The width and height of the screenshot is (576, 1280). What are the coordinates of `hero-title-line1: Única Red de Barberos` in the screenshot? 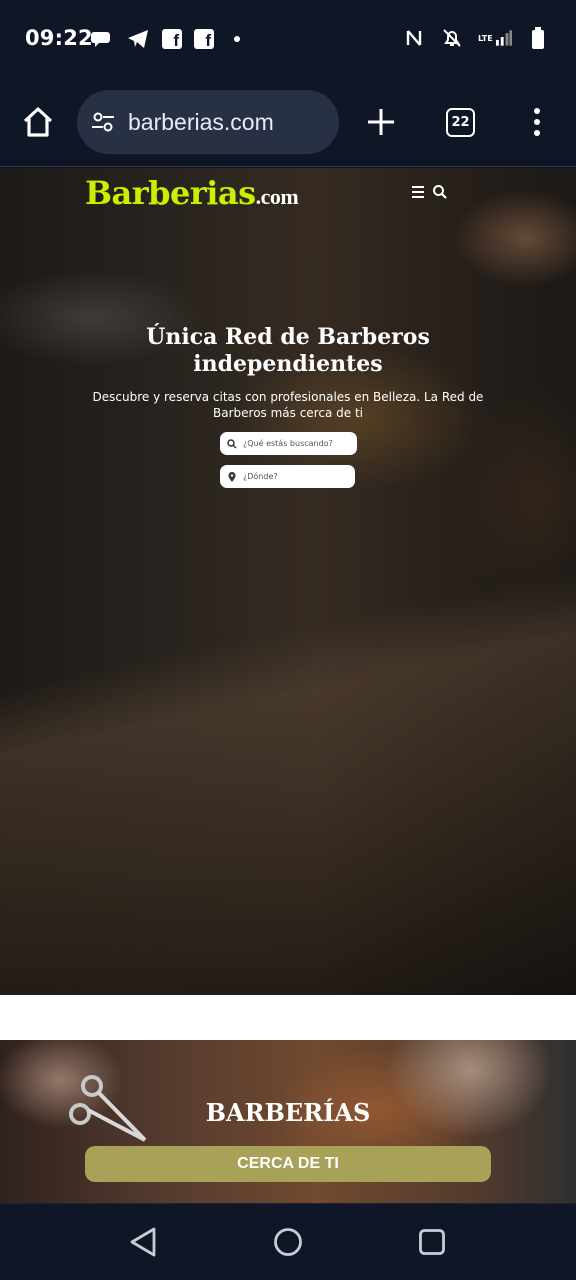 It's located at (288, 337).